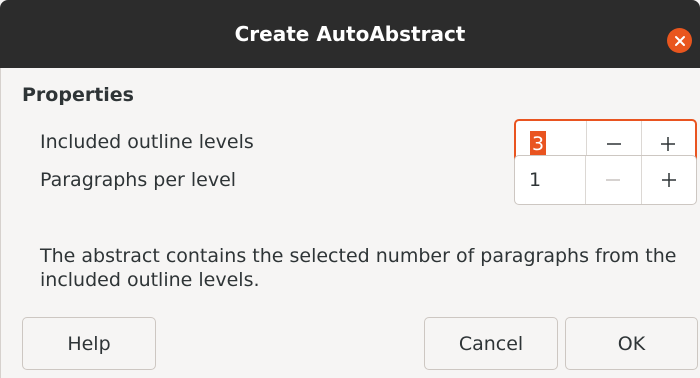 This screenshot has width=700, height=378. I want to click on paragraphs-per-level-input: 1, so click(550, 180).